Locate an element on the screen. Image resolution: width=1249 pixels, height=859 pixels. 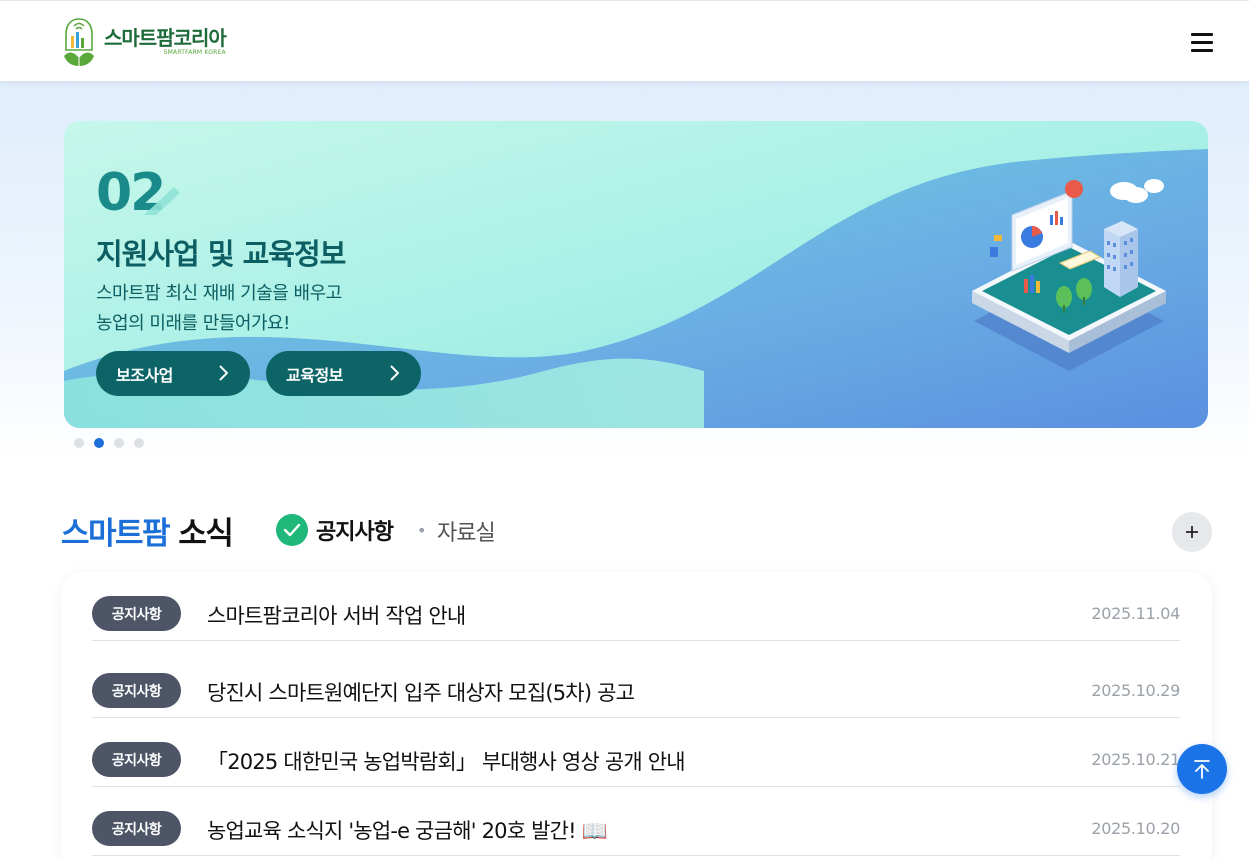
hamburger-icon is located at coordinates (1202, 34).